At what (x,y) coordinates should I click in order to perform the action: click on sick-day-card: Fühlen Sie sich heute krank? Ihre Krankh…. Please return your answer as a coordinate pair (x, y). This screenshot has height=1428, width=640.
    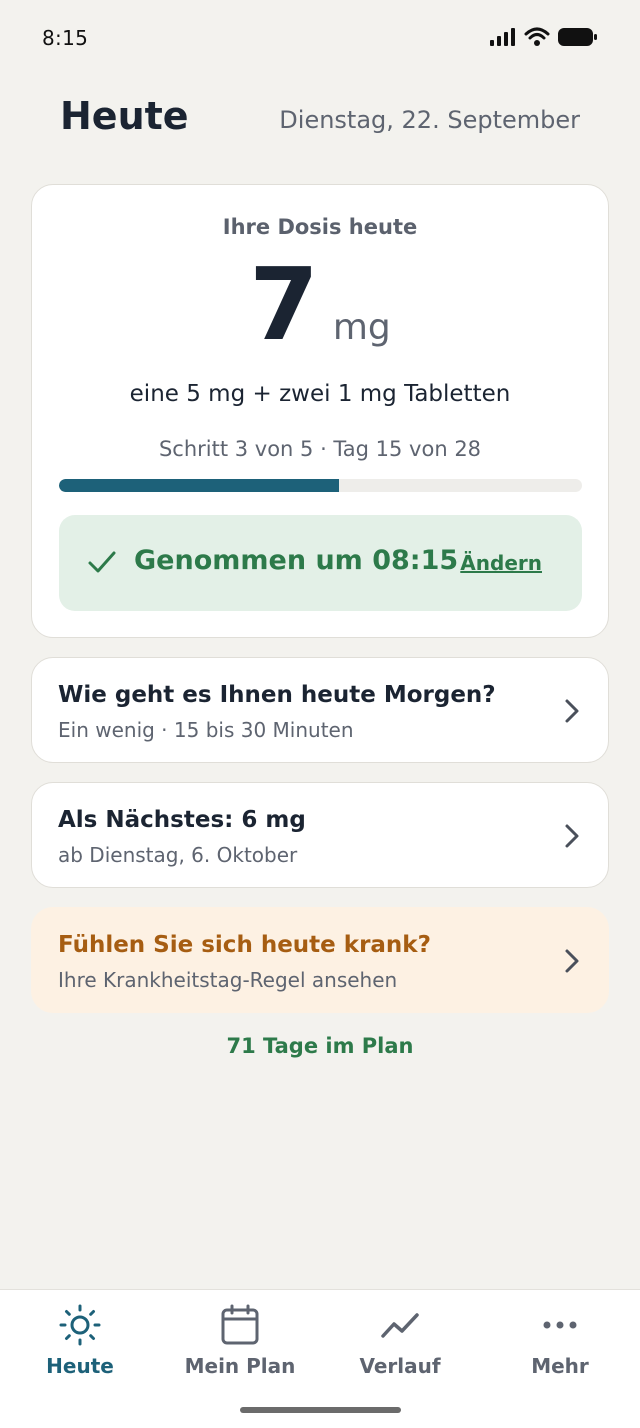
    Looking at the image, I should click on (320, 960).